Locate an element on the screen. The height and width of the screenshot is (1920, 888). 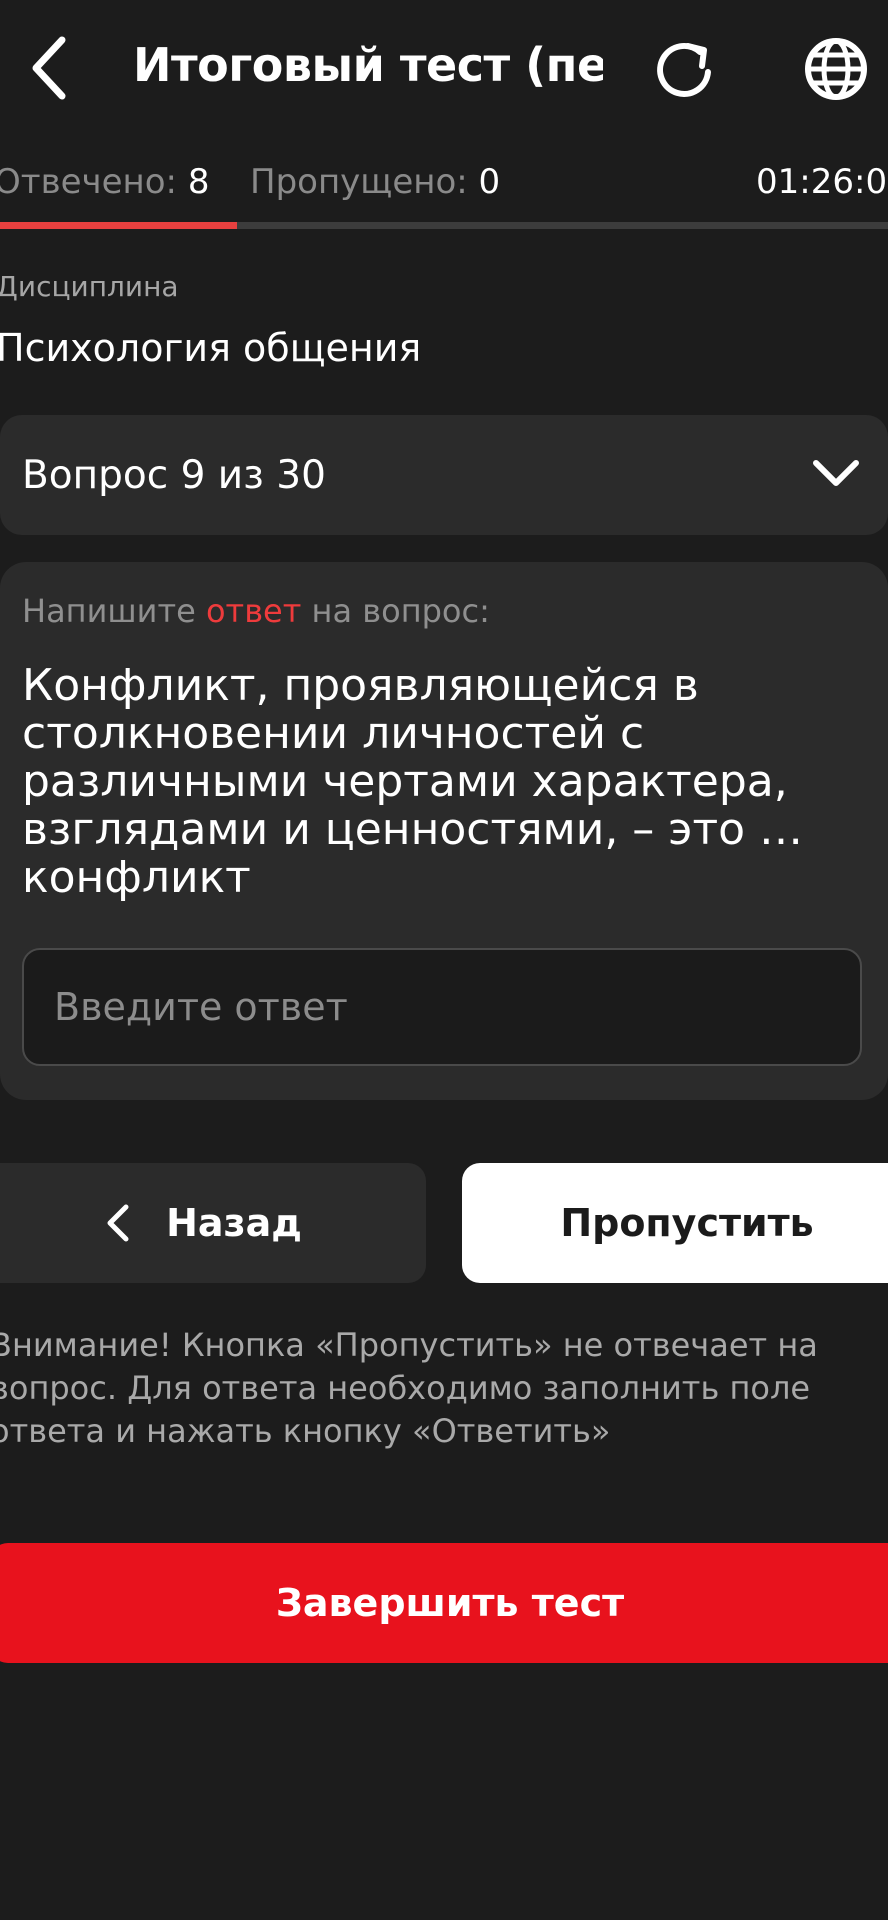
finish-test-label: Завершить тест is located at coordinates (450, 1603).